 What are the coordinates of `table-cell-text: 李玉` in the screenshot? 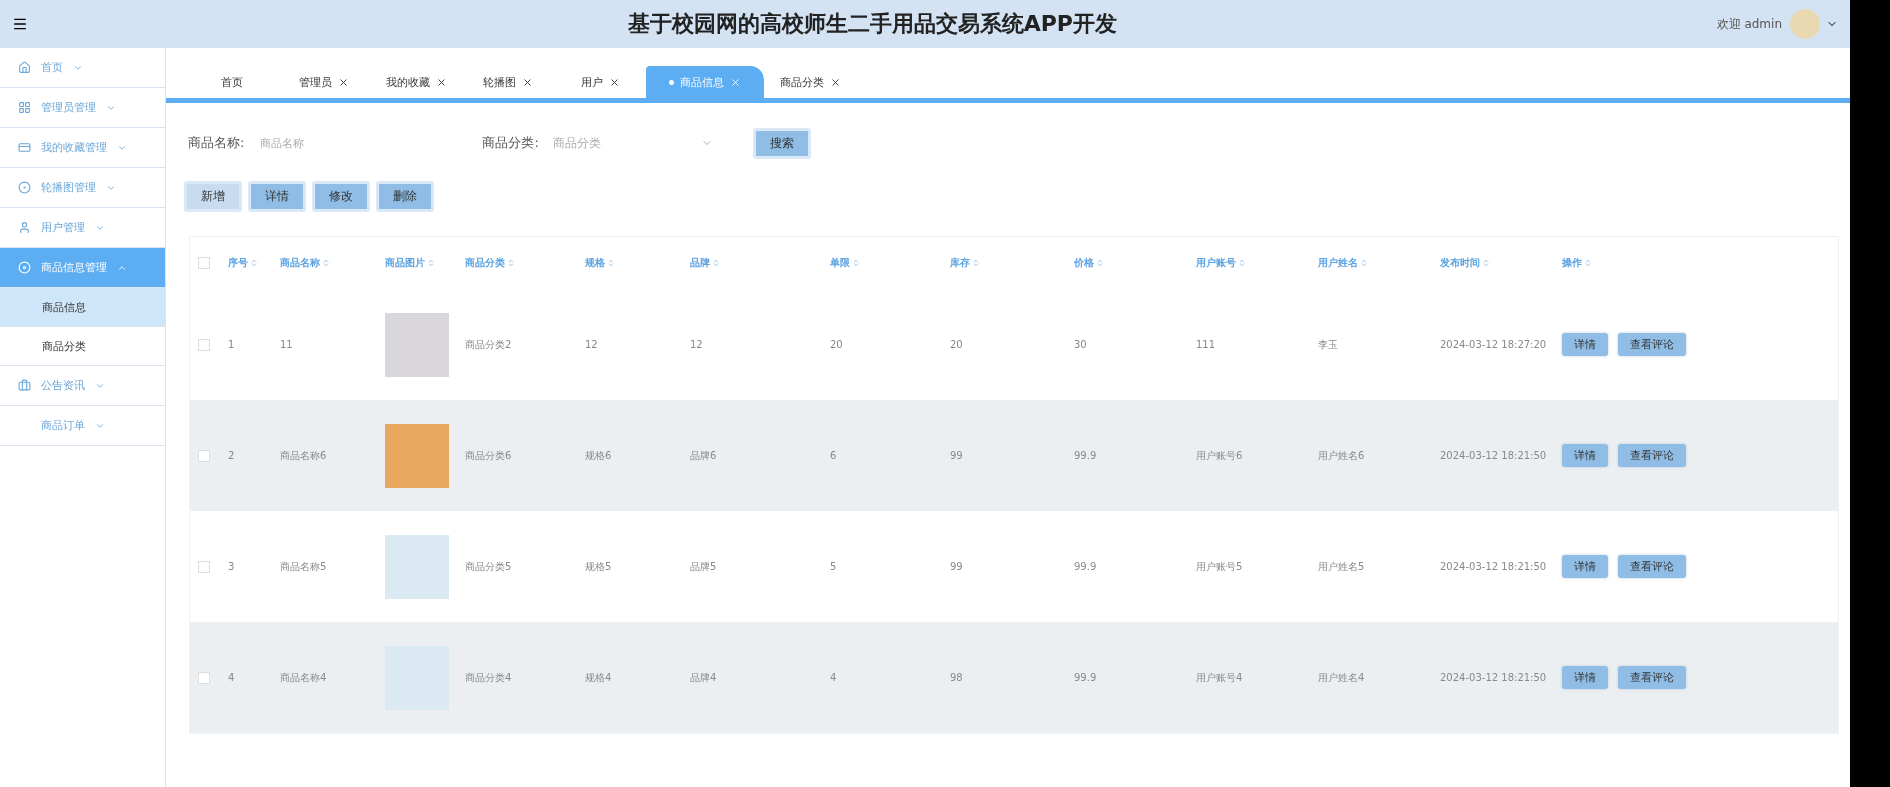 It's located at (1328, 344).